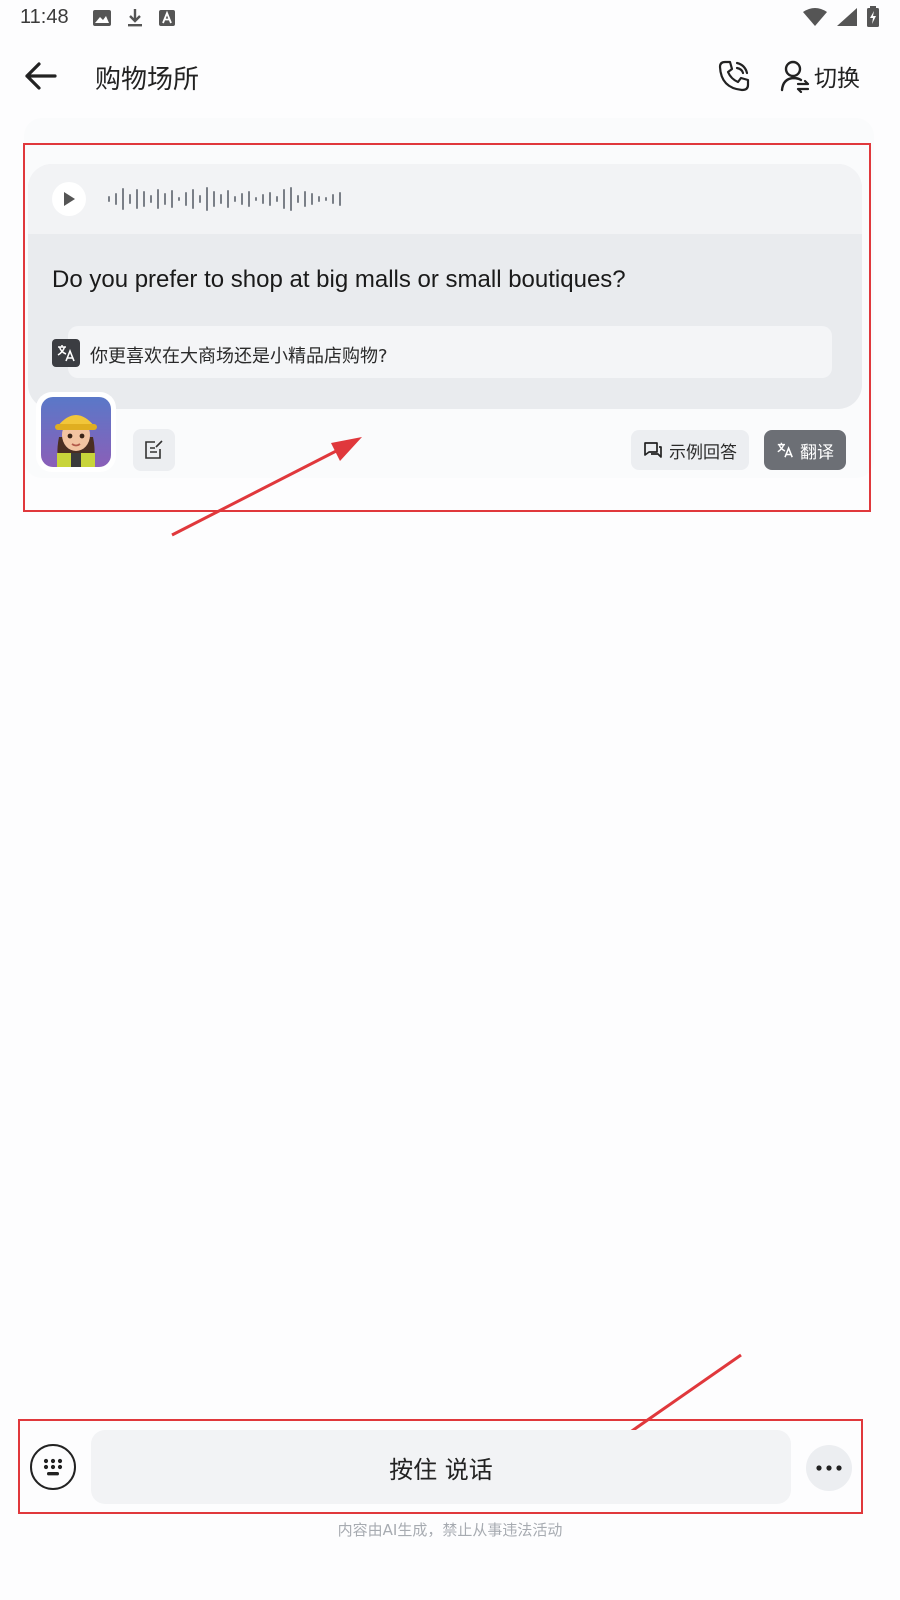 This screenshot has height=1600, width=900. I want to click on switch-role-button: 切换, so click(820, 76).